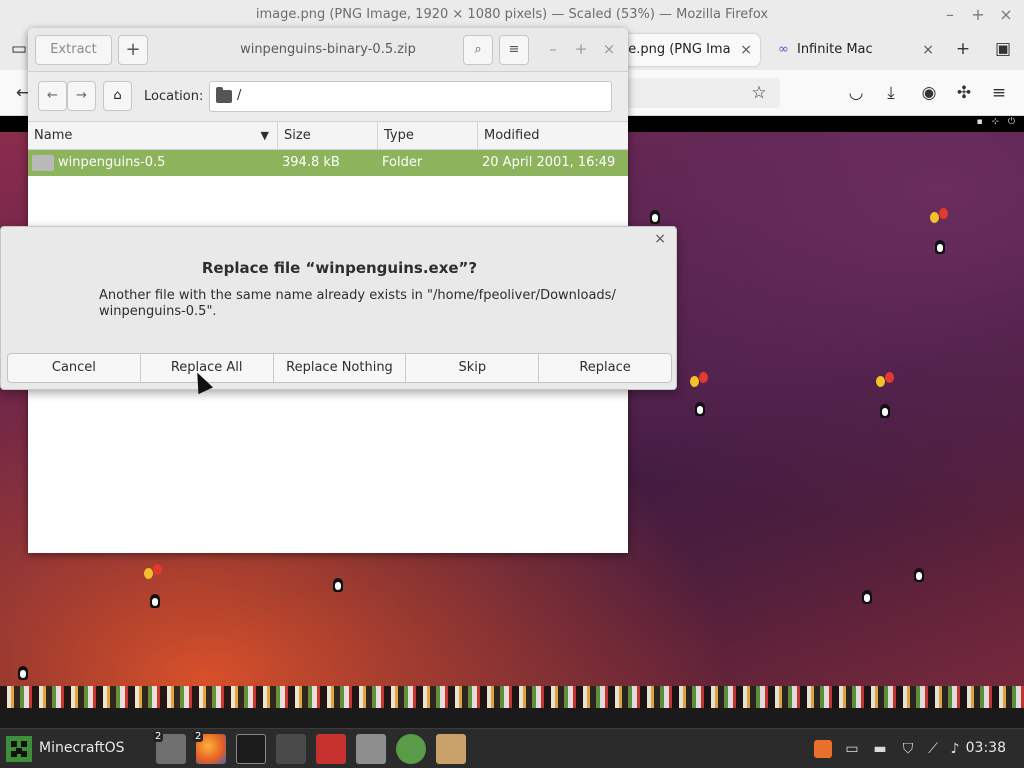 The height and width of the screenshot is (768, 1024). Describe the element at coordinates (117, 96) in the screenshot. I see `home-icon: ⌂` at that location.